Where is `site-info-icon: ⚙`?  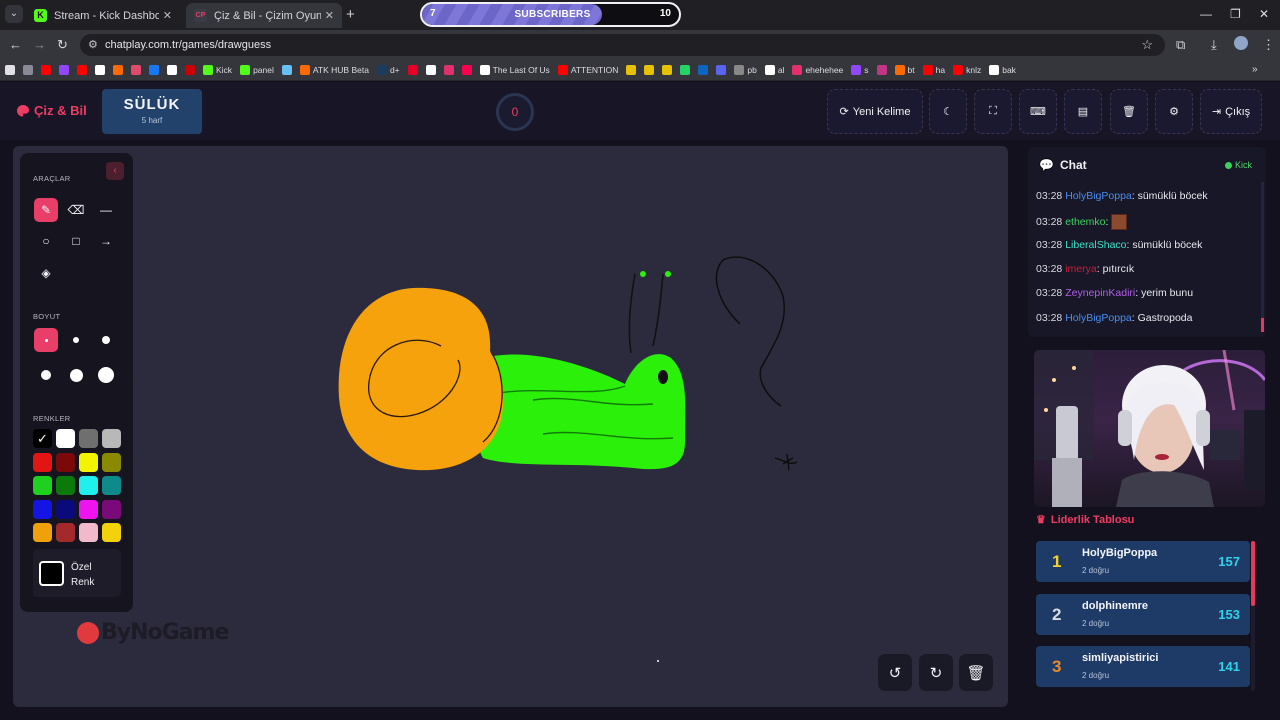
site-info-icon: ⚙ is located at coordinates (93, 44).